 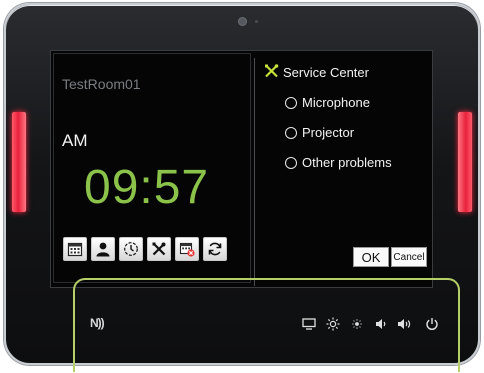 I want to click on service-center-title: Service Center, so click(x=326, y=72).